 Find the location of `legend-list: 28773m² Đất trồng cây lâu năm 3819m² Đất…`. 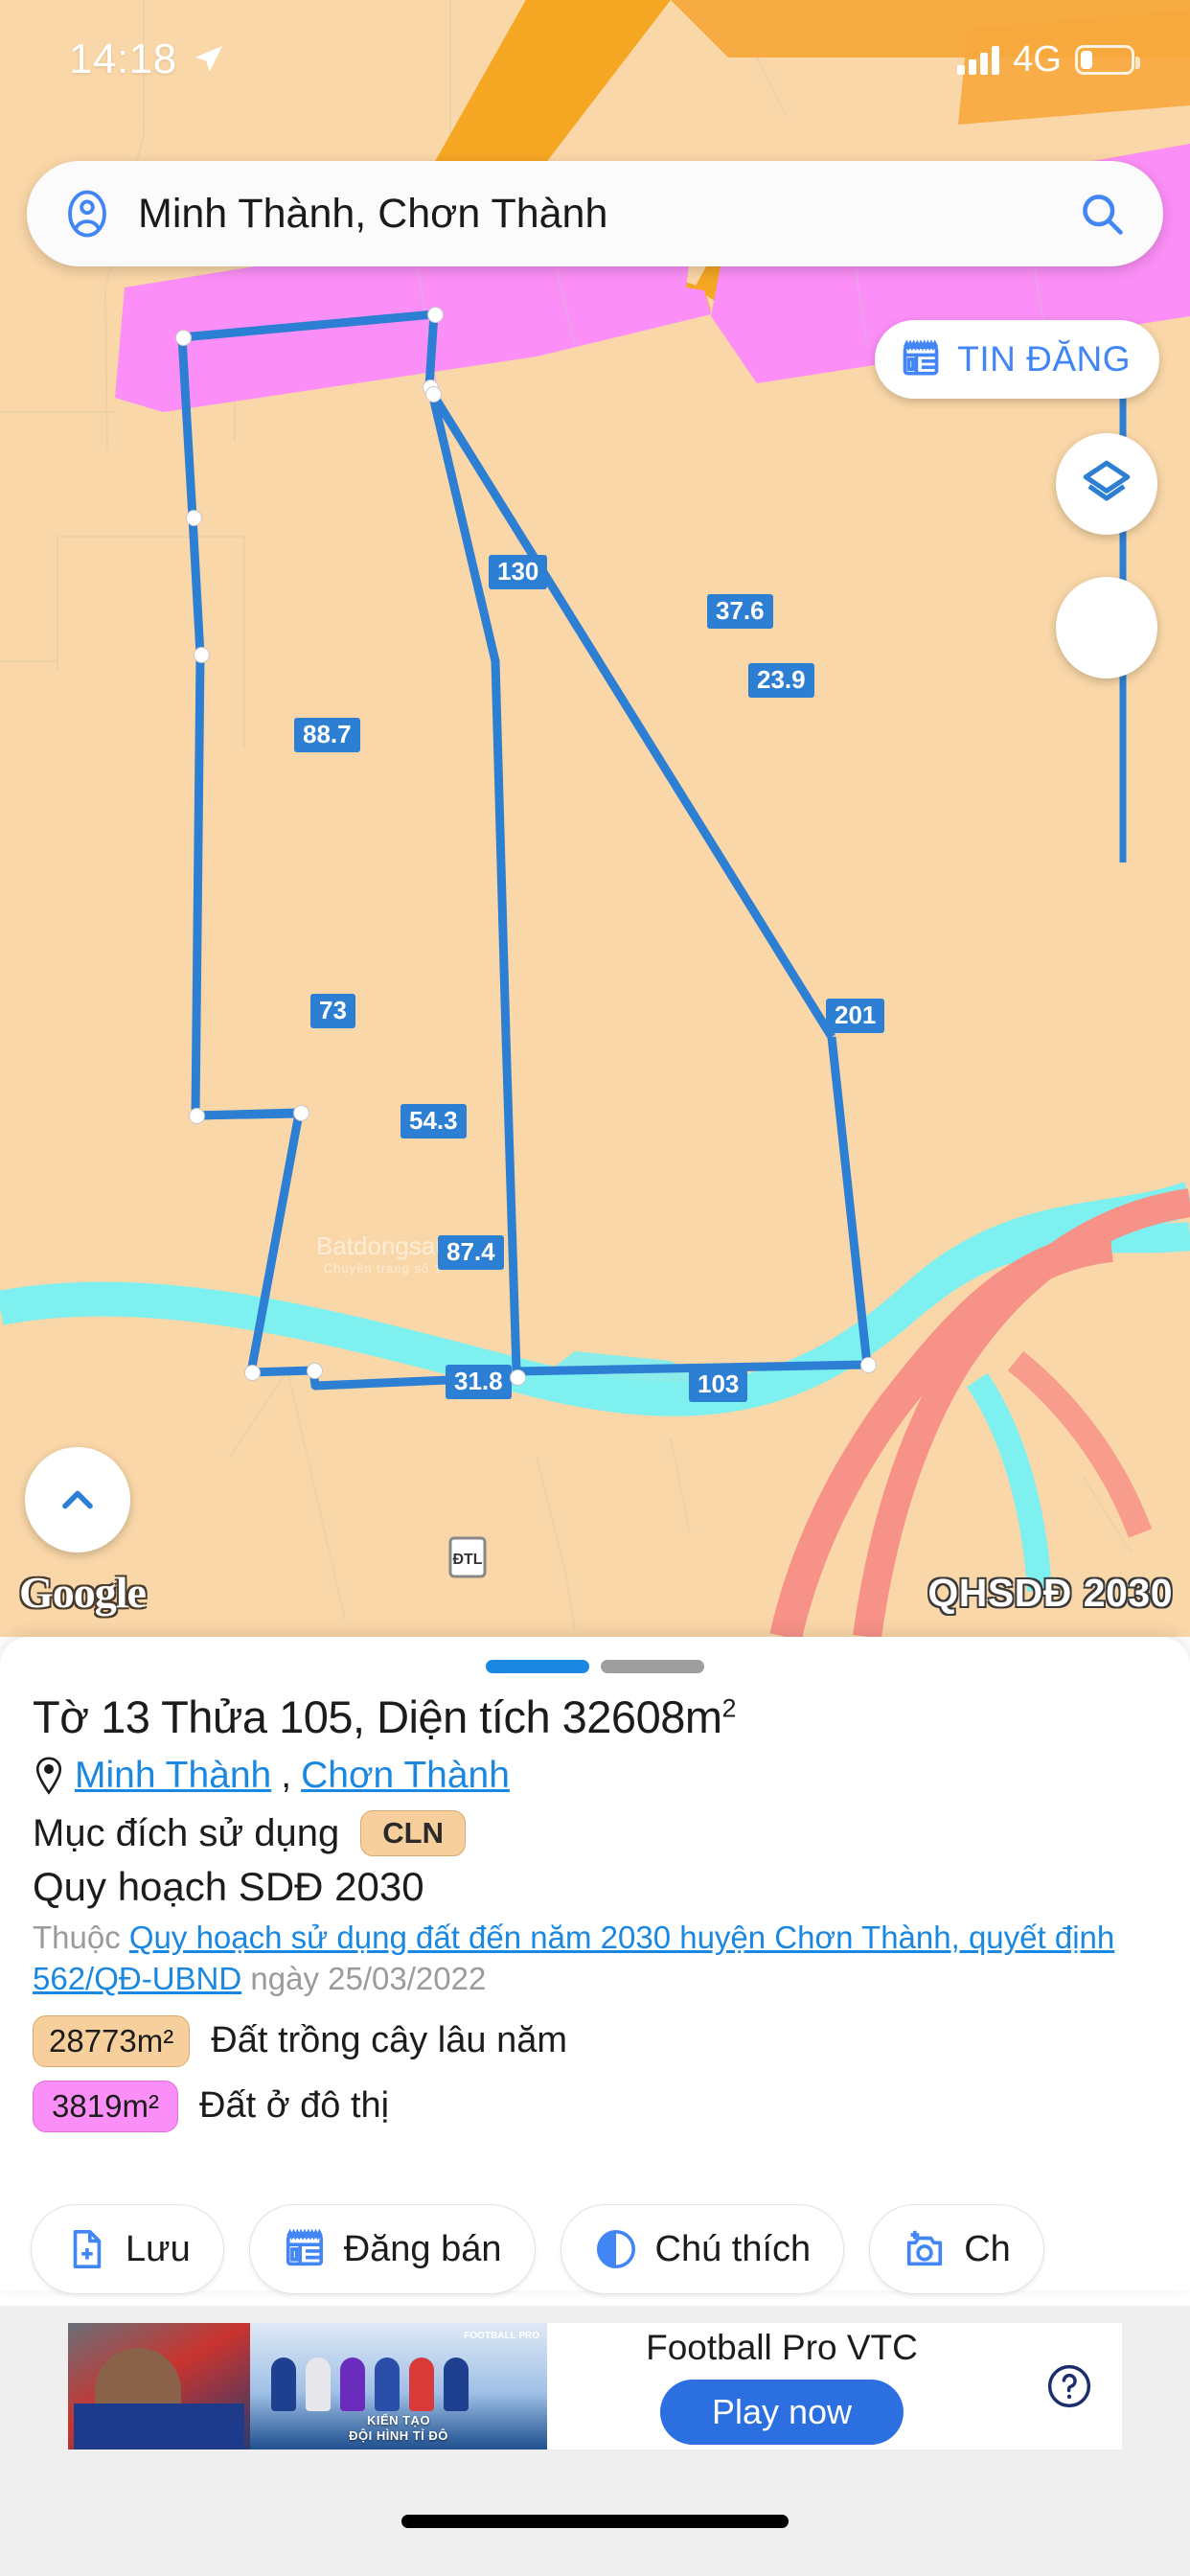

legend-list: 28773m² Đất trồng cây lâu năm 3819m² Đất… is located at coordinates (595, 2073).